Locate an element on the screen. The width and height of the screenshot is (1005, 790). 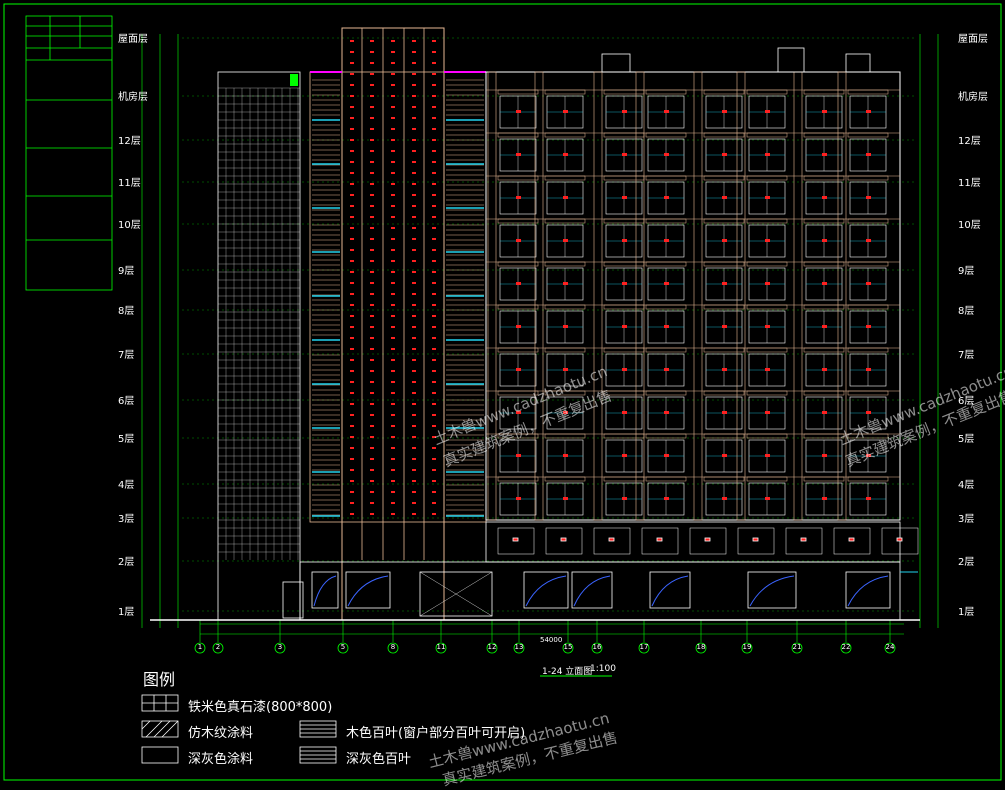
floor-label-l: 1层 is located at coordinates (126, 612).